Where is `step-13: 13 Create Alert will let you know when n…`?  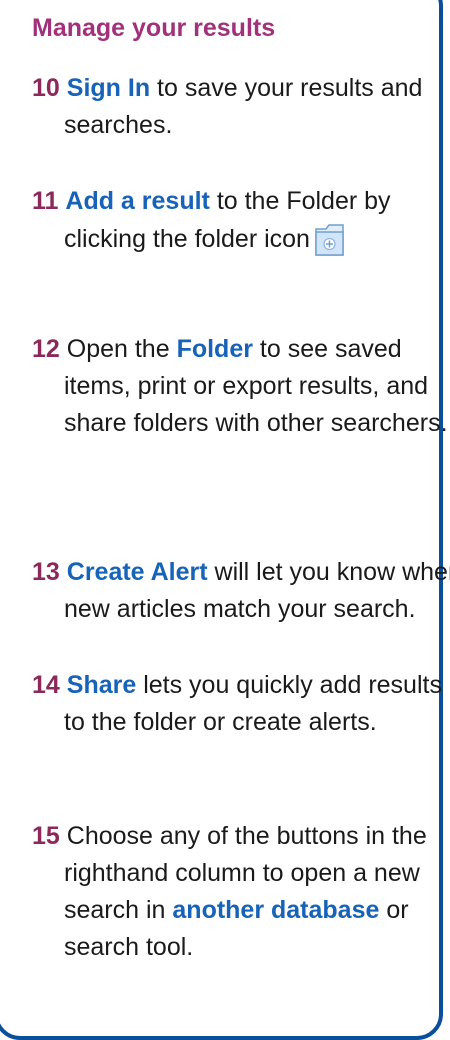
step-13: 13 Create Alert will let you know when n… is located at coordinates (241, 591).